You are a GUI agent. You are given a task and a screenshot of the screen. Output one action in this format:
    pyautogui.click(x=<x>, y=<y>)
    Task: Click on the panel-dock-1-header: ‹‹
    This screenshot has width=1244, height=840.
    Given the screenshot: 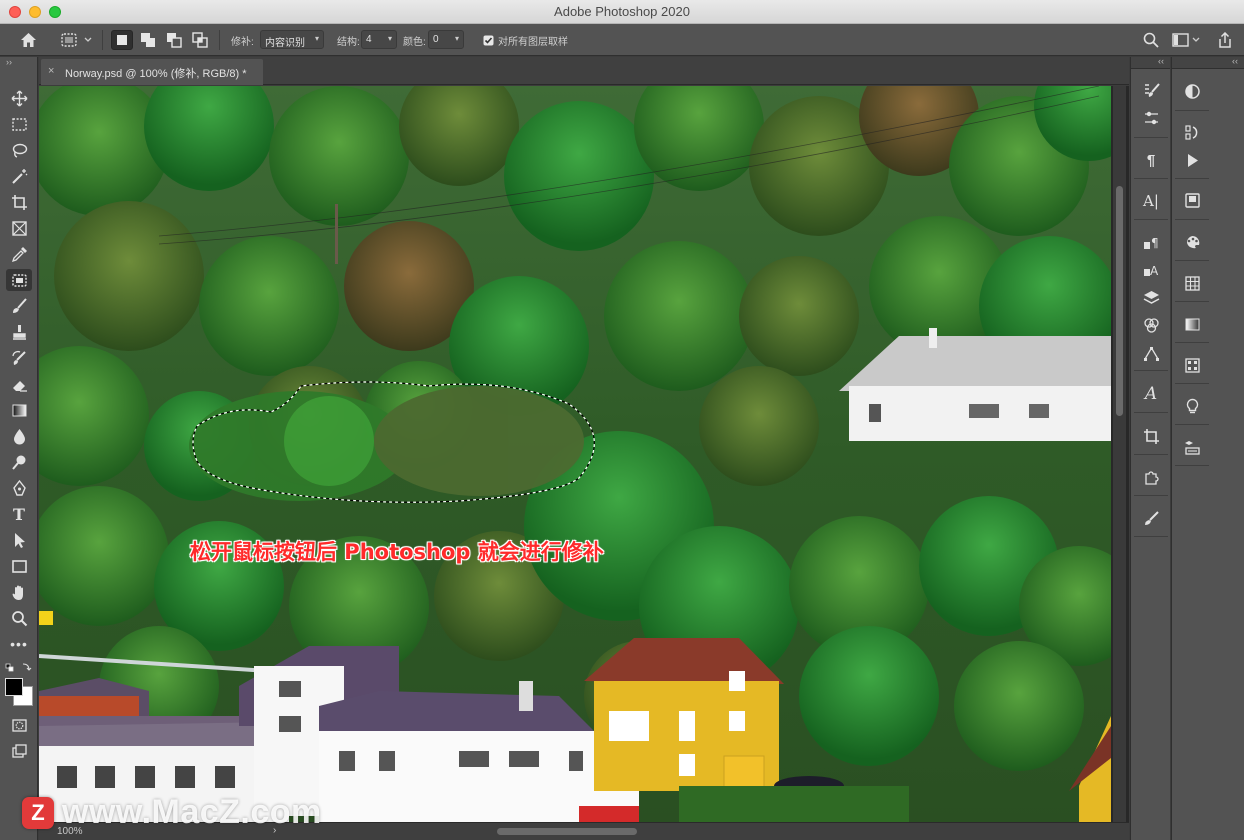 What is the action you would take?
    pyautogui.click(x=1150, y=62)
    